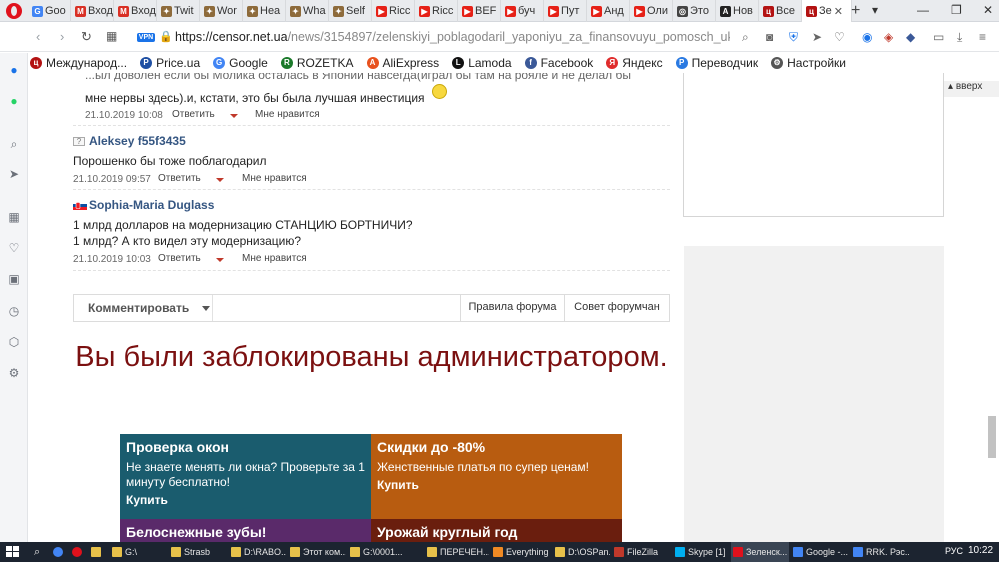  Describe the element at coordinates (49, 11) in the screenshot. I see `tab: G Goo` at that location.